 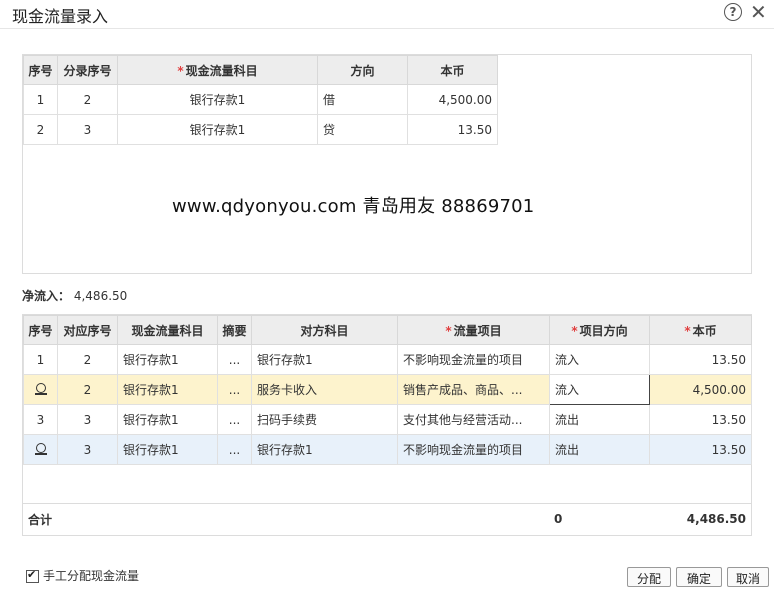 What do you see at coordinates (60, 16) in the screenshot?
I see `window-title: 现金流量录入` at bounding box center [60, 16].